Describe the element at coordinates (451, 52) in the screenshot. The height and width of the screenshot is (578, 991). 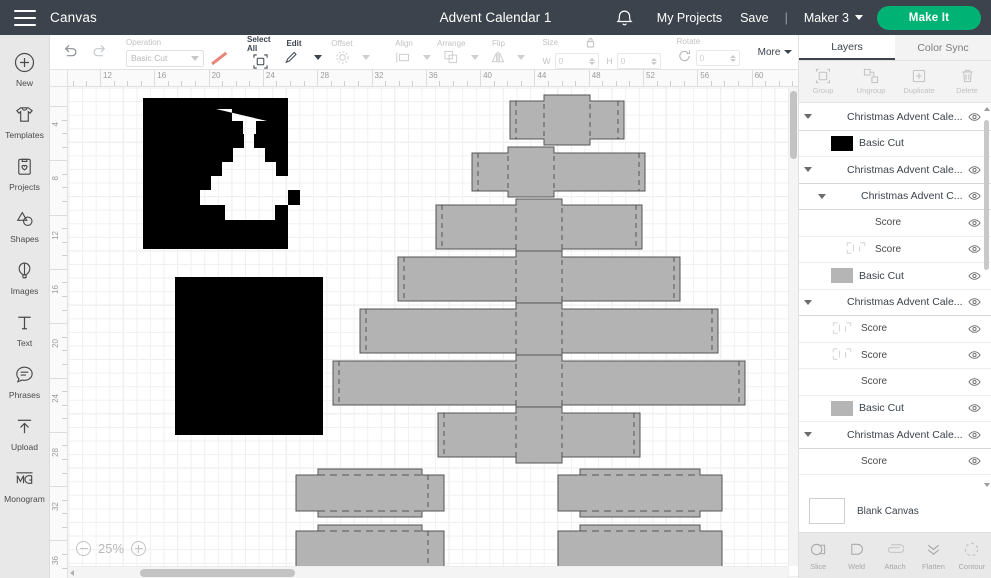
I see `arrange-button: Arrange` at that location.